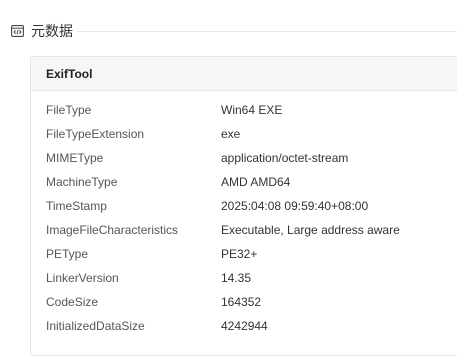 This screenshot has width=457, height=356. What do you see at coordinates (239, 254) in the screenshot?
I see `metadata-value: PE32+` at bounding box center [239, 254].